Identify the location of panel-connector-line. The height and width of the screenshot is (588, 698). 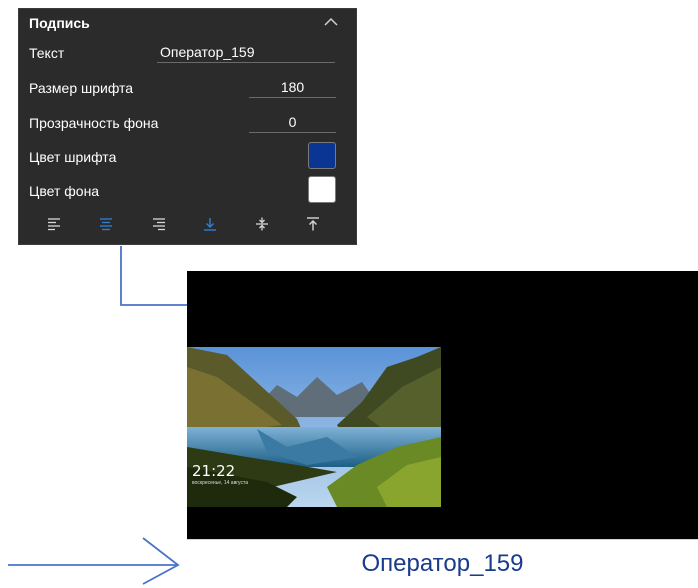
(153, 276).